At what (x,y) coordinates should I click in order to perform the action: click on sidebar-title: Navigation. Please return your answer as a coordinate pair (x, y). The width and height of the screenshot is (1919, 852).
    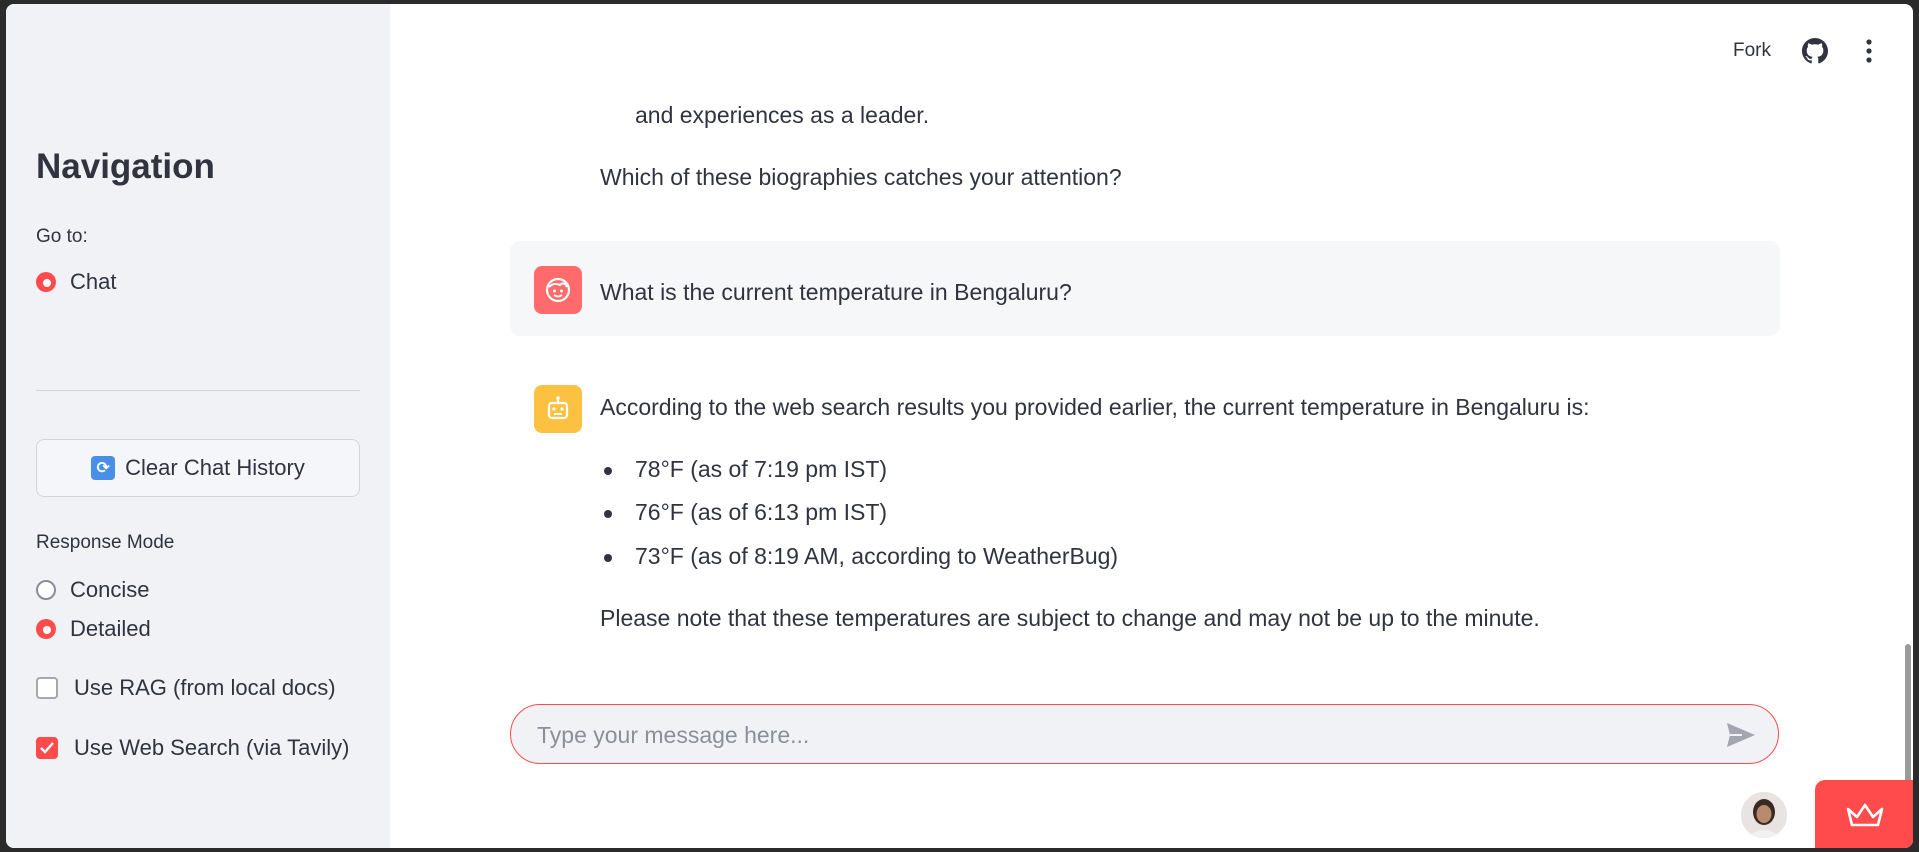
    Looking at the image, I should click on (125, 166).